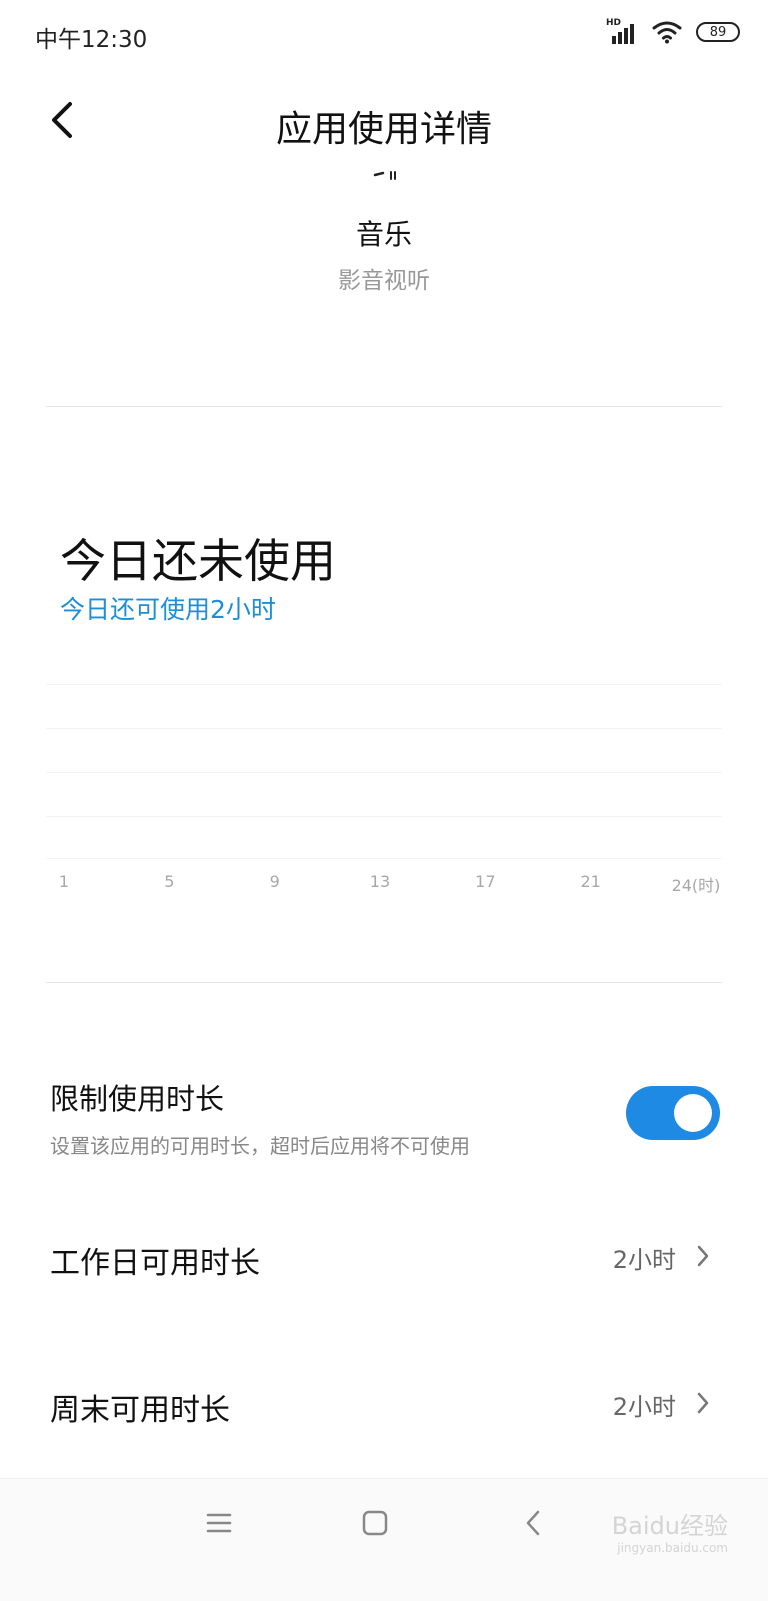 The height and width of the screenshot is (1601, 768). Describe the element at coordinates (384, 175) in the screenshot. I see `app-icon` at that location.